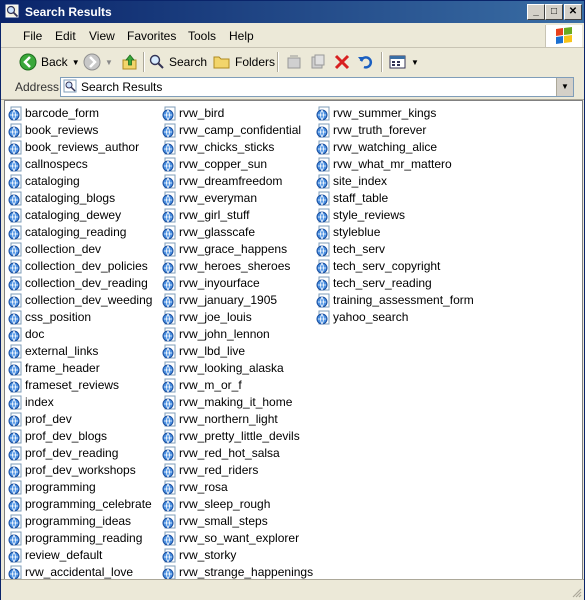 The image size is (585, 600). What do you see at coordinates (360, 181) in the screenshot?
I see `file-name: site_index` at bounding box center [360, 181].